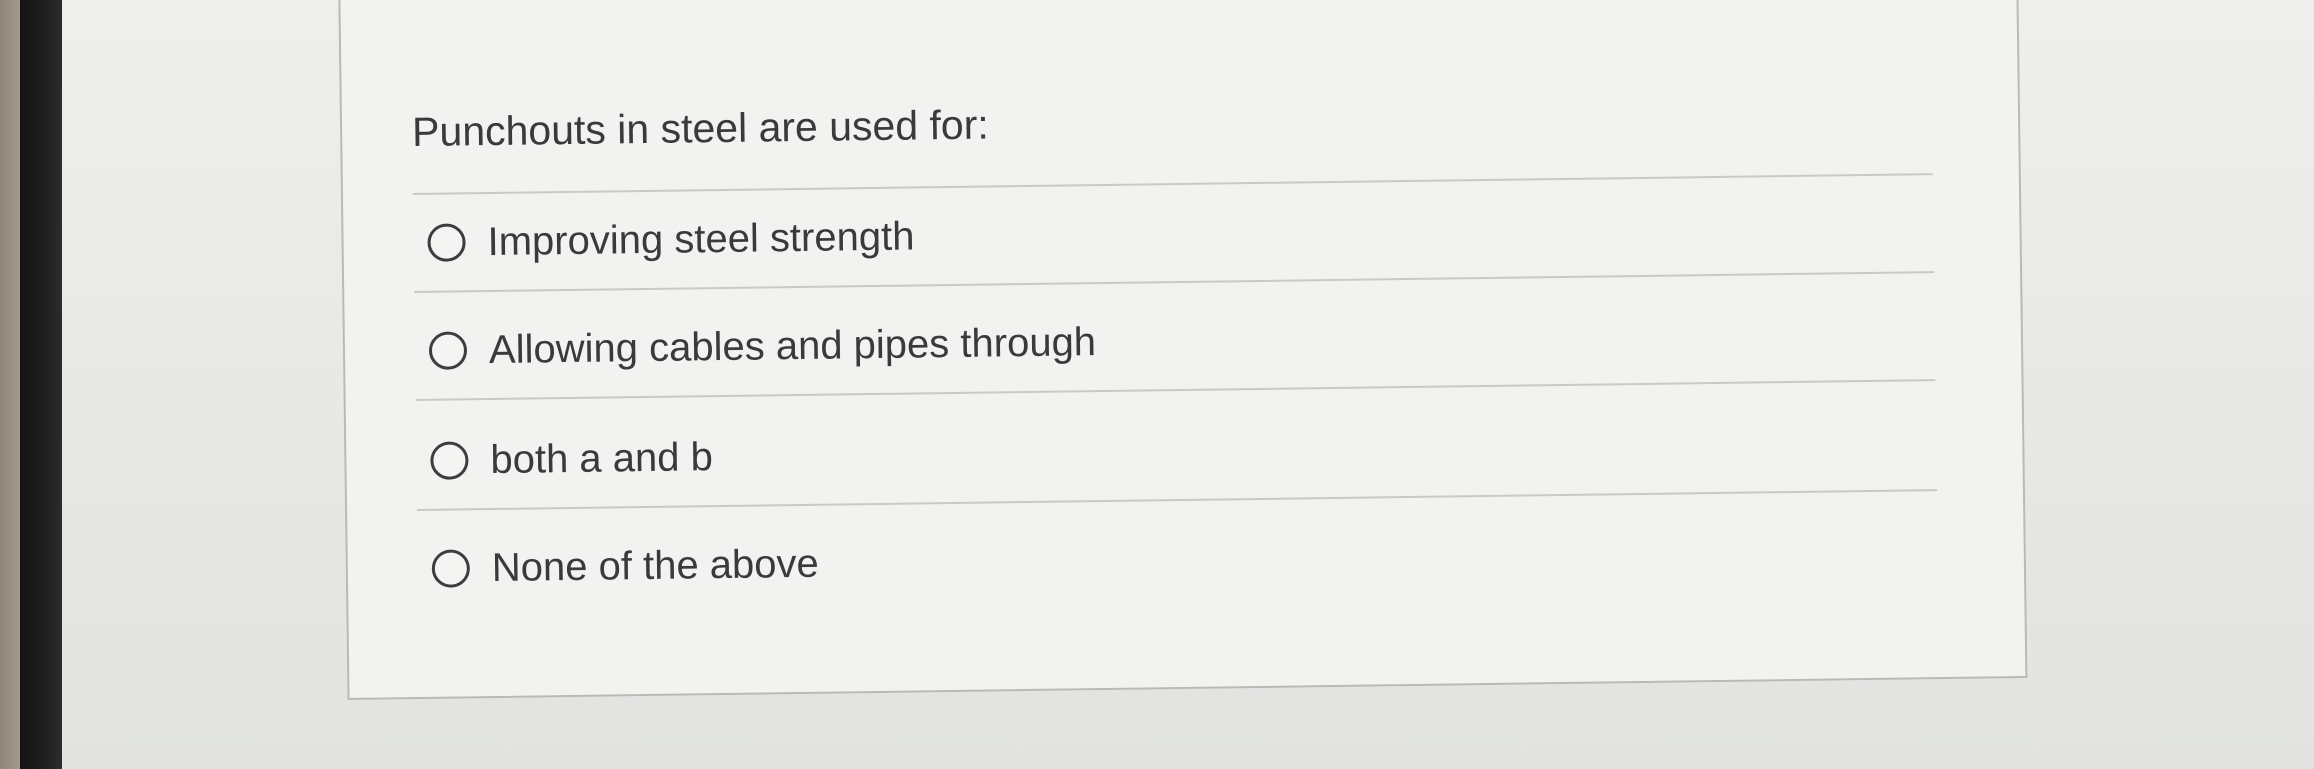 The width and height of the screenshot is (2314, 769). What do you see at coordinates (1176, 451) in the screenshot?
I see `option-both-a-and-b: both a and b` at bounding box center [1176, 451].